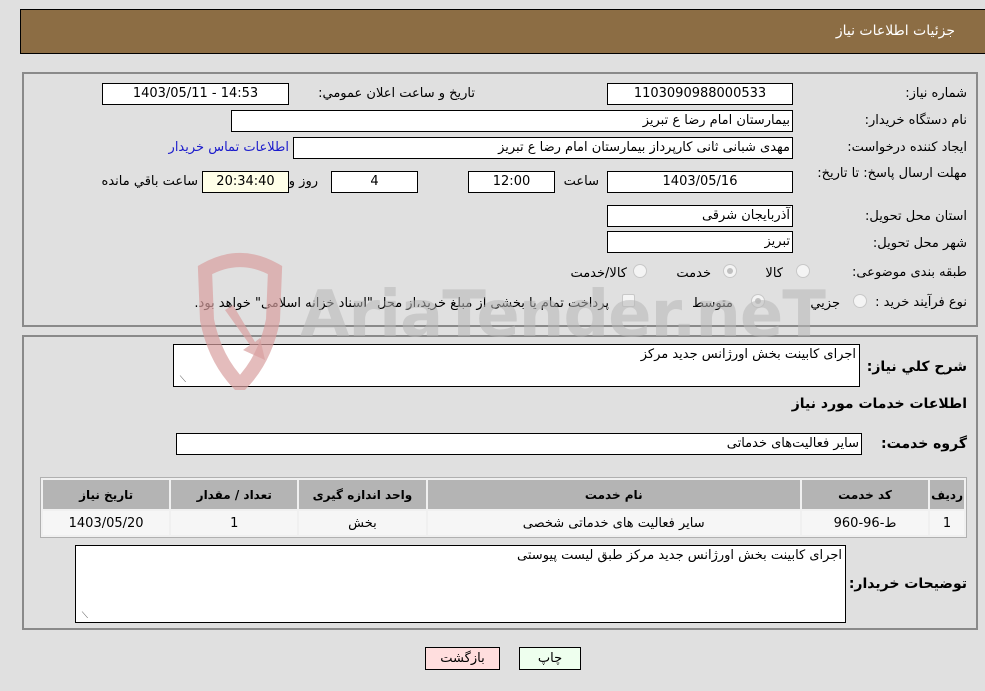  What do you see at coordinates (640, 271) in the screenshot?
I see `category-radio-goods-service` at bounding box center [640, 271].